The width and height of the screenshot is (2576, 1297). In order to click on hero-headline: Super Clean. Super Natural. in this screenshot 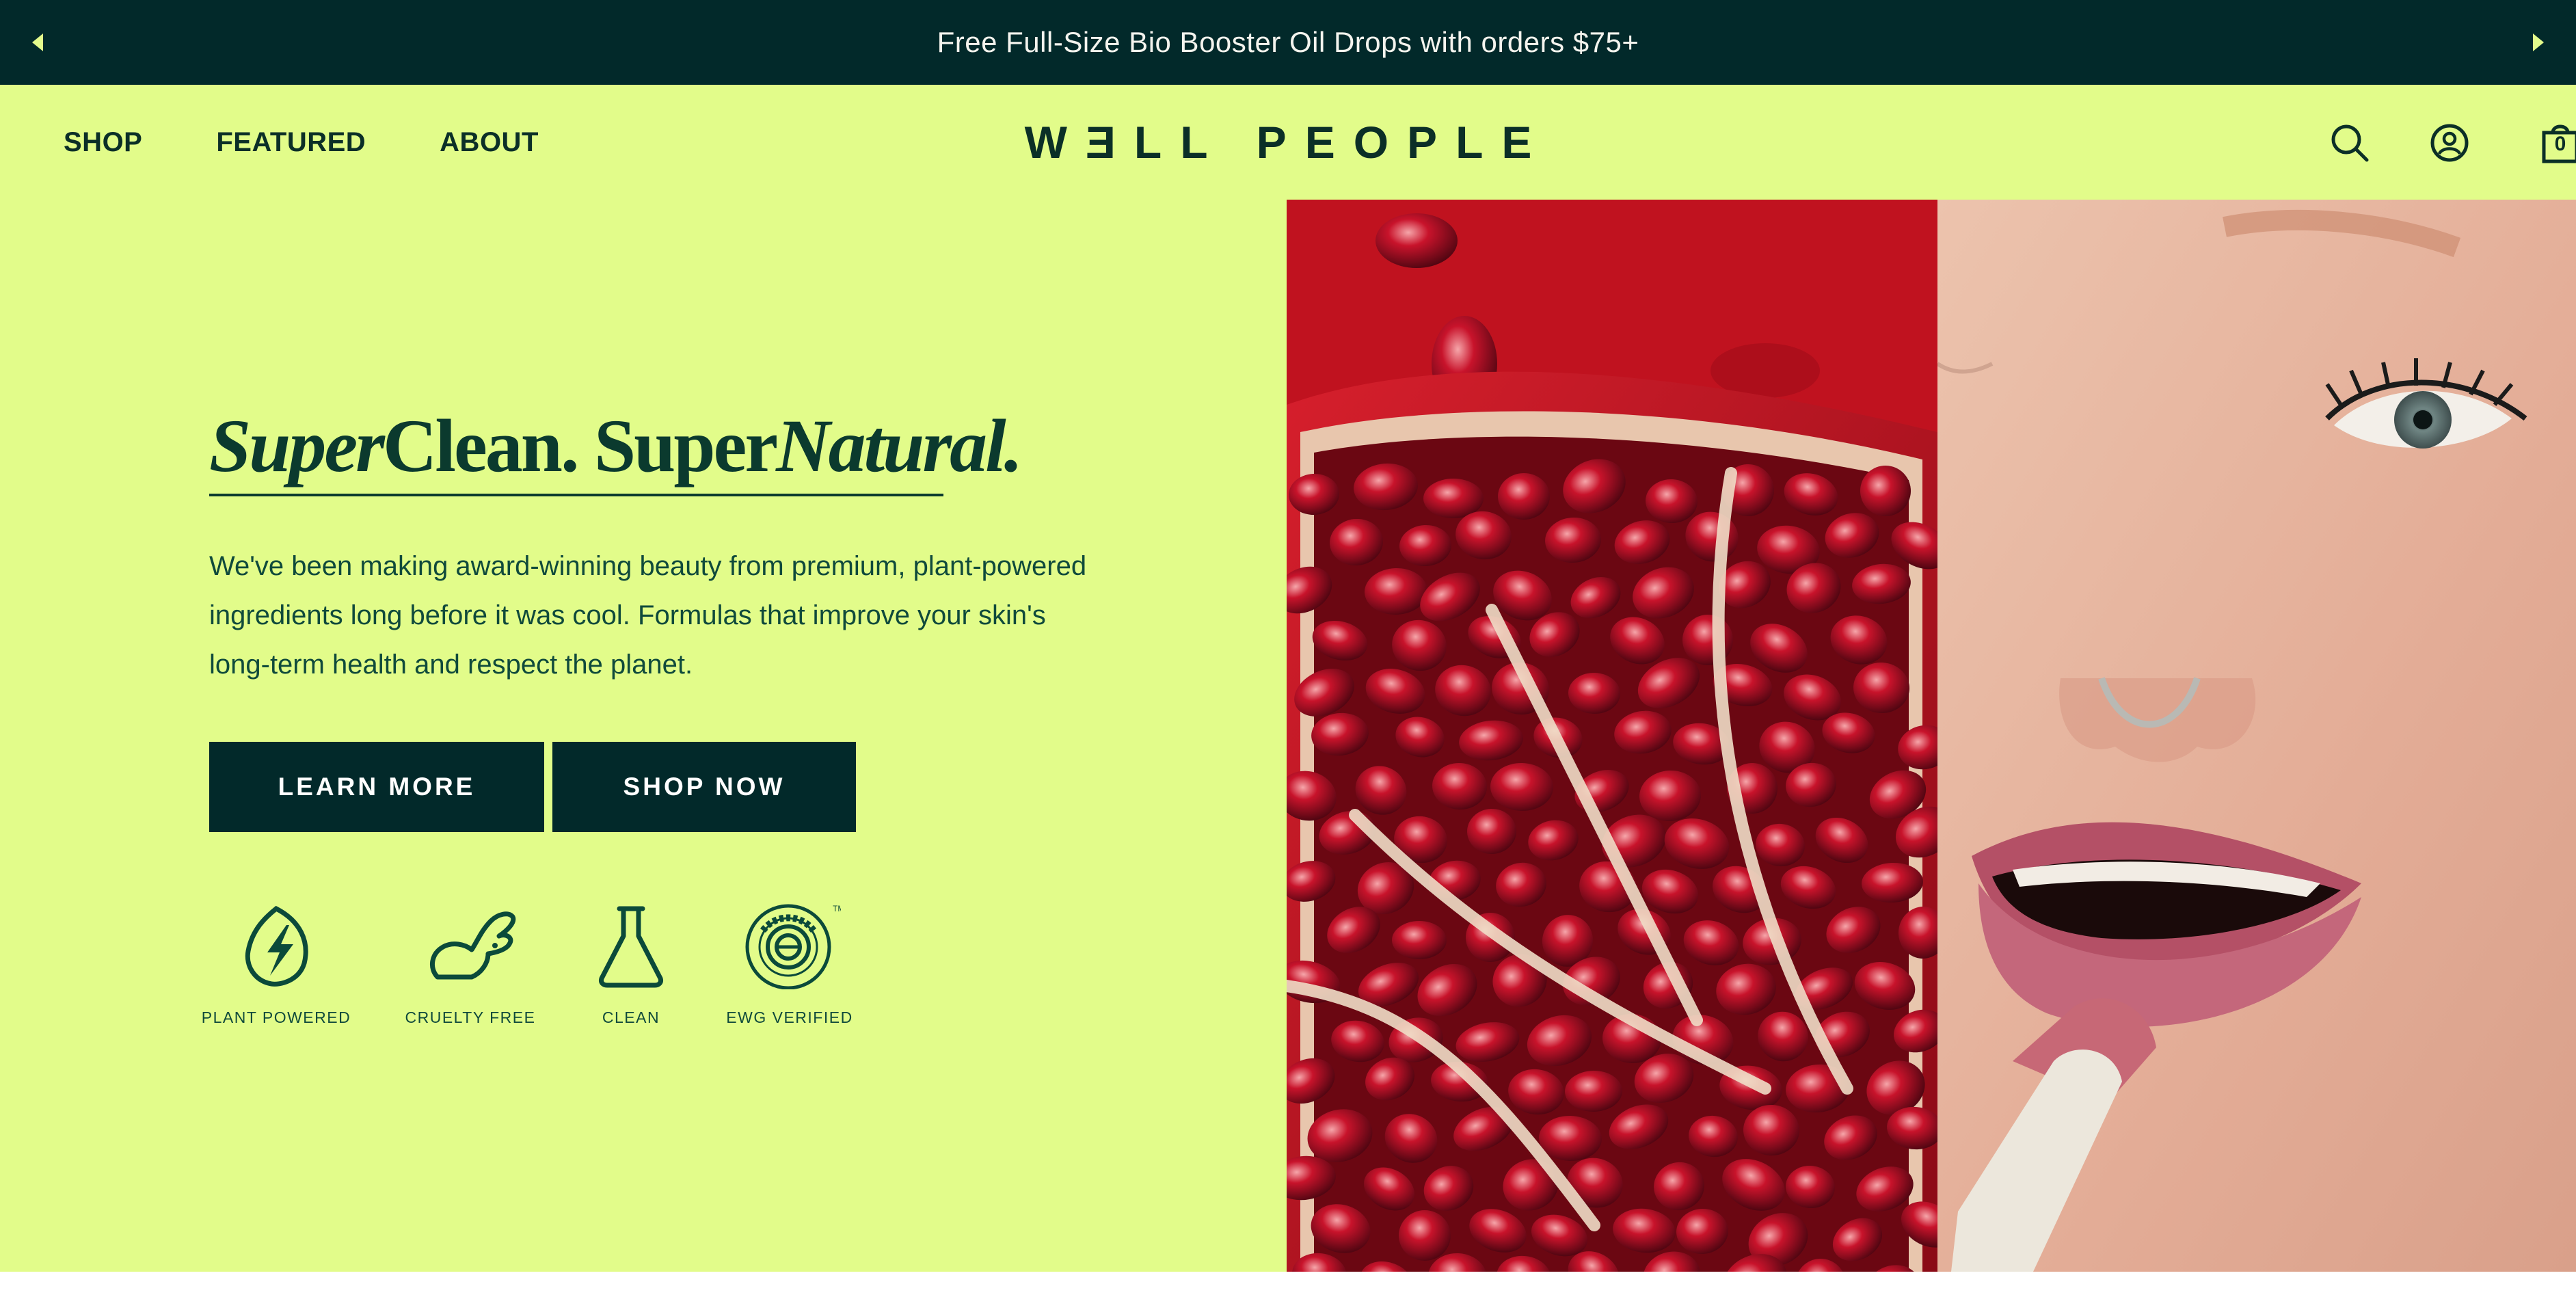, I will do `click(616, 446)`.